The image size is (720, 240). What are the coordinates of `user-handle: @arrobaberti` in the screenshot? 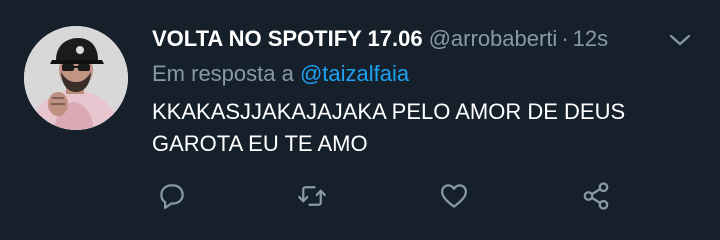 It's located at (493, 38).